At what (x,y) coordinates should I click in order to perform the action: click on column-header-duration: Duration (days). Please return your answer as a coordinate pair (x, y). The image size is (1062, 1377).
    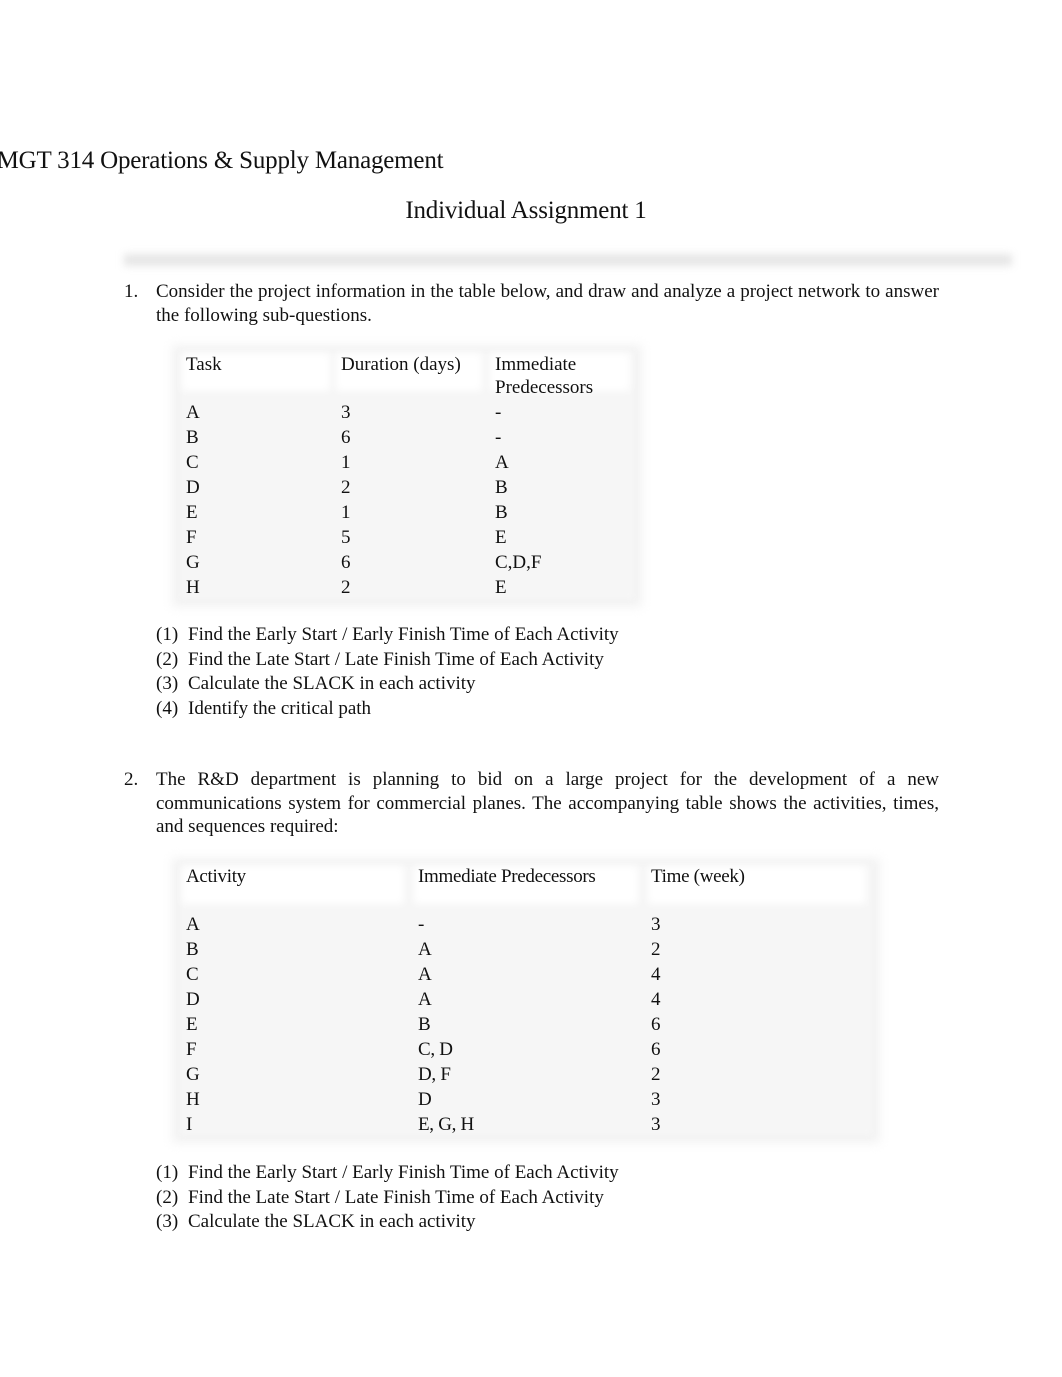
    Looking at the image, I should click on (401, 364).